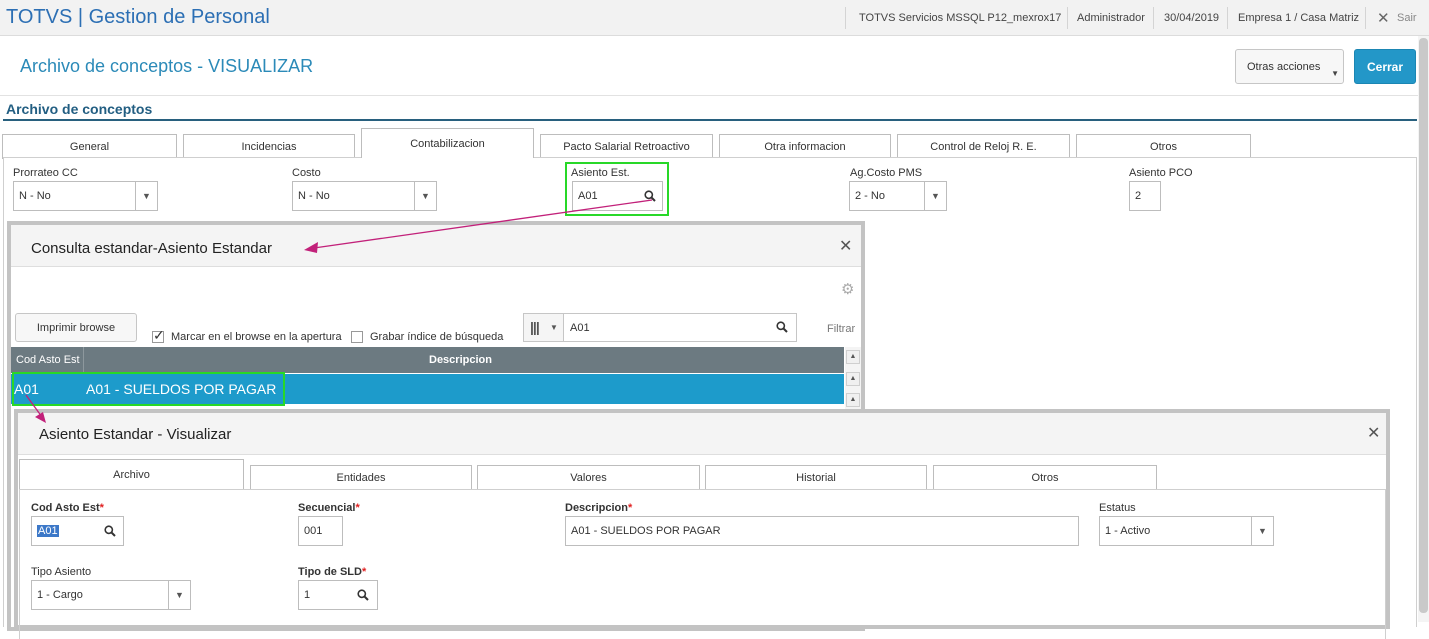  I want to click on columns-selector: ||| ▼, so click(544, 327).